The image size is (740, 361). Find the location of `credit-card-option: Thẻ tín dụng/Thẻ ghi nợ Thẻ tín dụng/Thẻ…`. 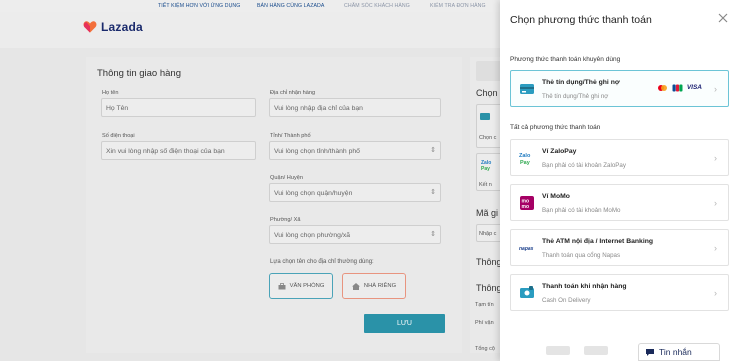

credit-card-option: Thẻ tín dụng/Thẻ ghi nợ Thẻ tín dụng/Thẻ… is located at coordinates (619, 88).